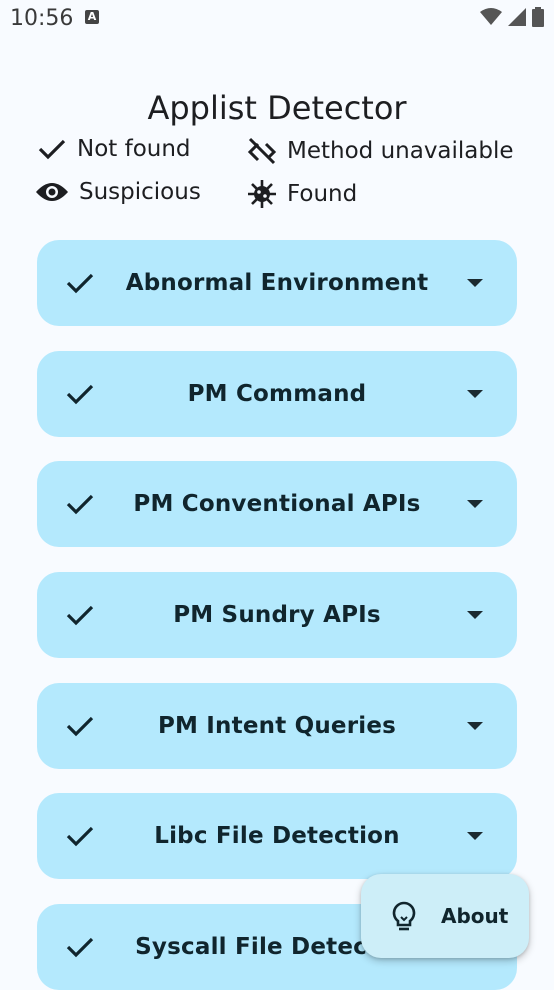  Describe the element at coordinates (92, 17) in the screenshot. I see `a-icon: A` at that location.